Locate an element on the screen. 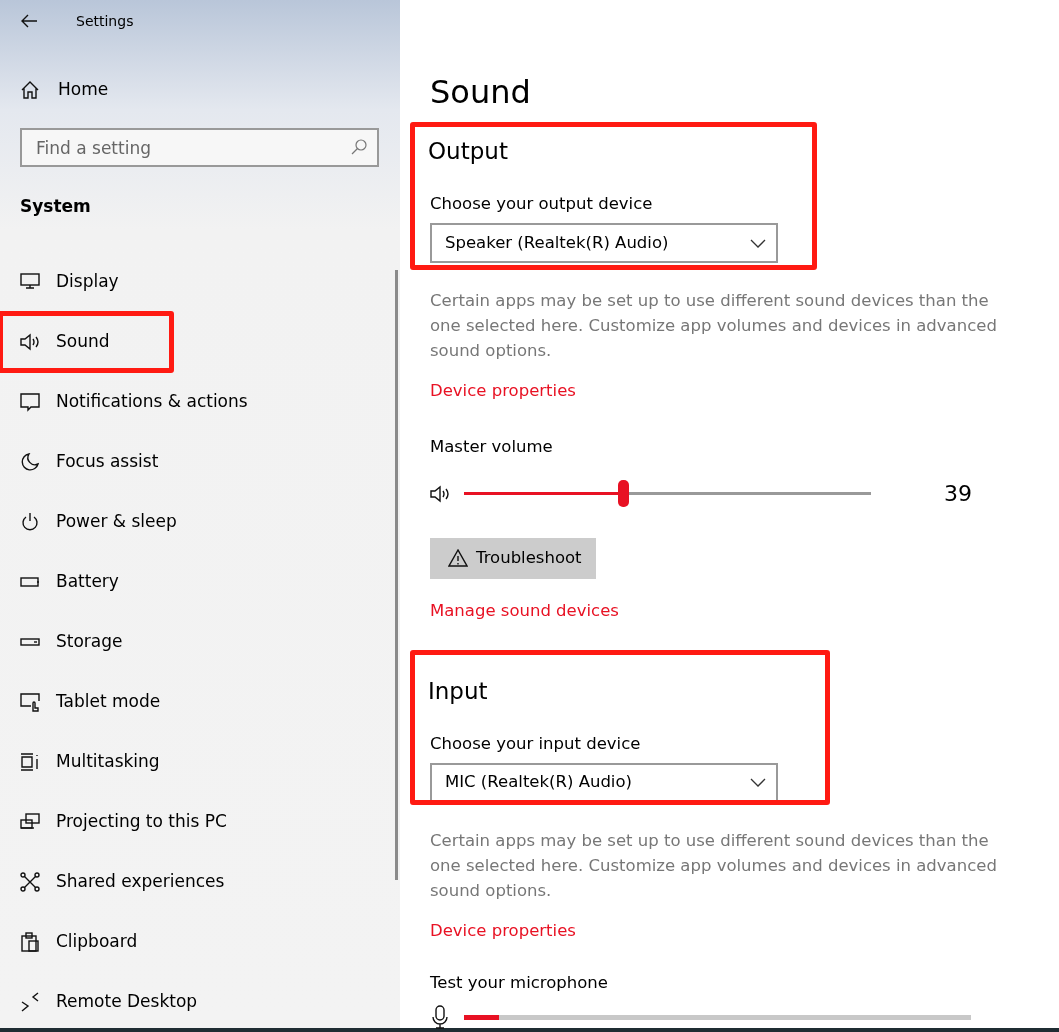 The height and width of the screenshot is (1032, 1059). device-dropdown: Speaker (Realtek(R) Audio) is located at coordinates (604, 243).